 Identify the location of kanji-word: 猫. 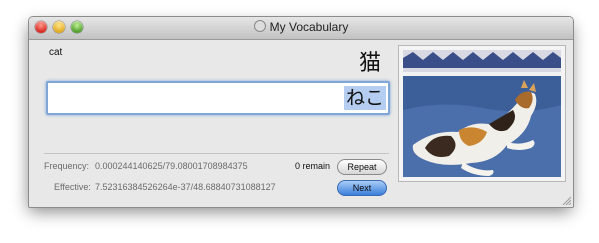
(370, 63).